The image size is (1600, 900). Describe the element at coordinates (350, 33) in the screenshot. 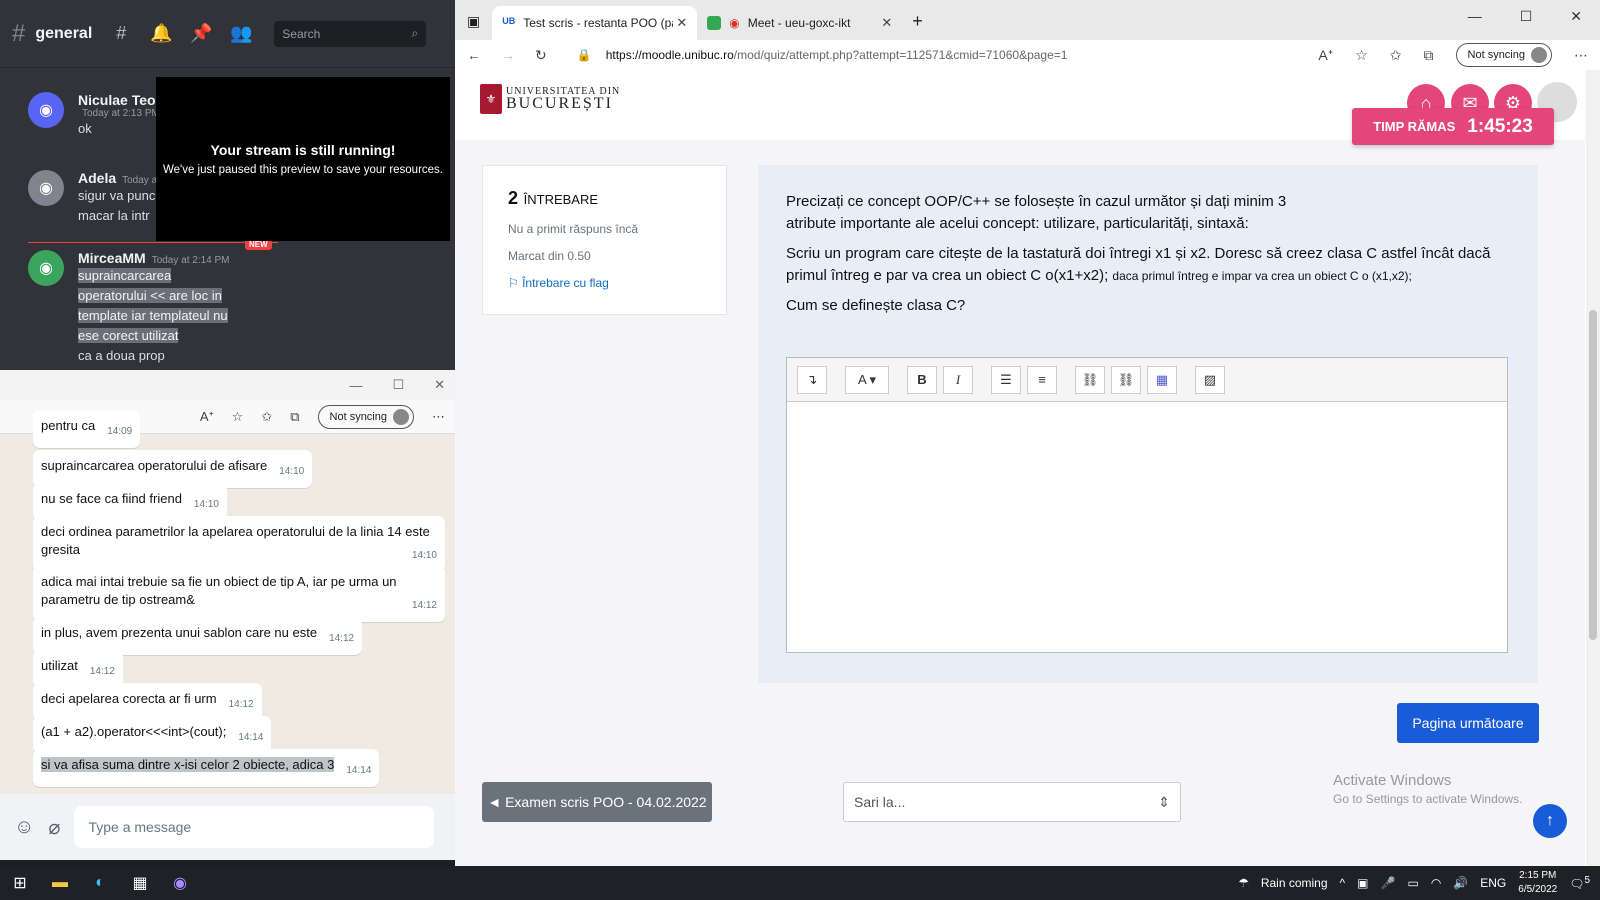

I see `discord-search: Search ⌕` at that location.